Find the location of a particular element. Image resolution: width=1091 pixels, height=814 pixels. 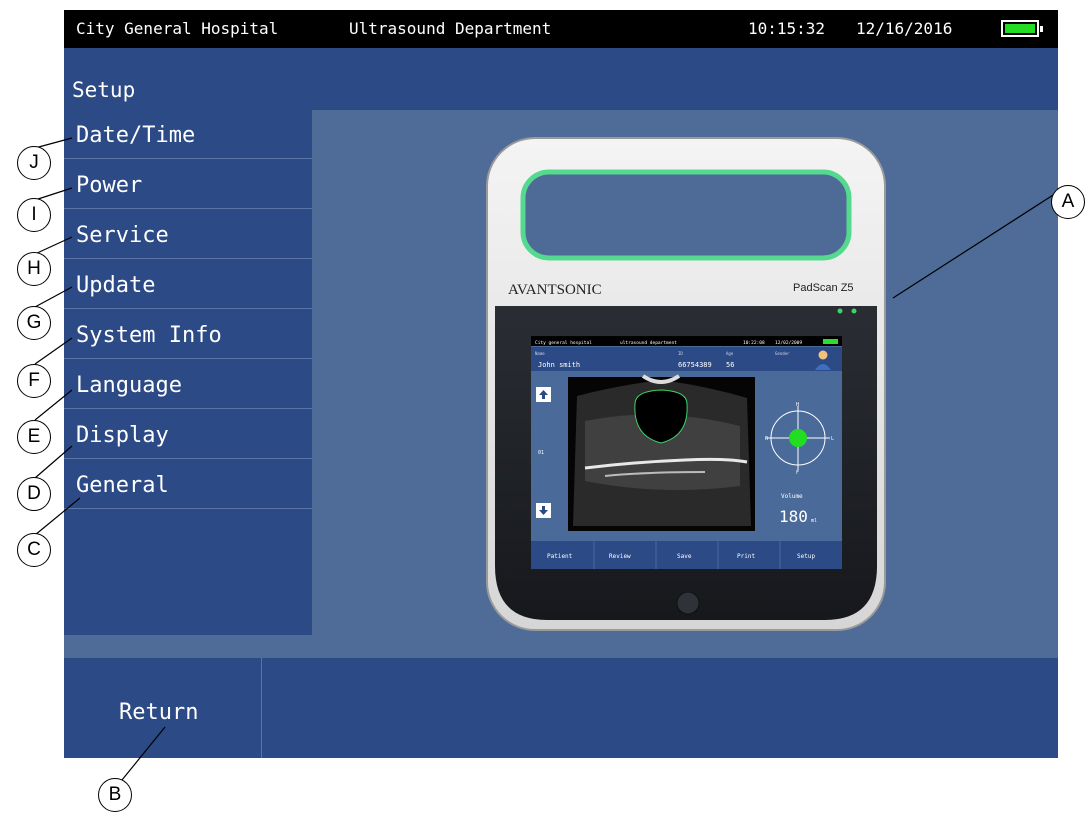

inner-battery-icon is located at coordinates (830, 341).